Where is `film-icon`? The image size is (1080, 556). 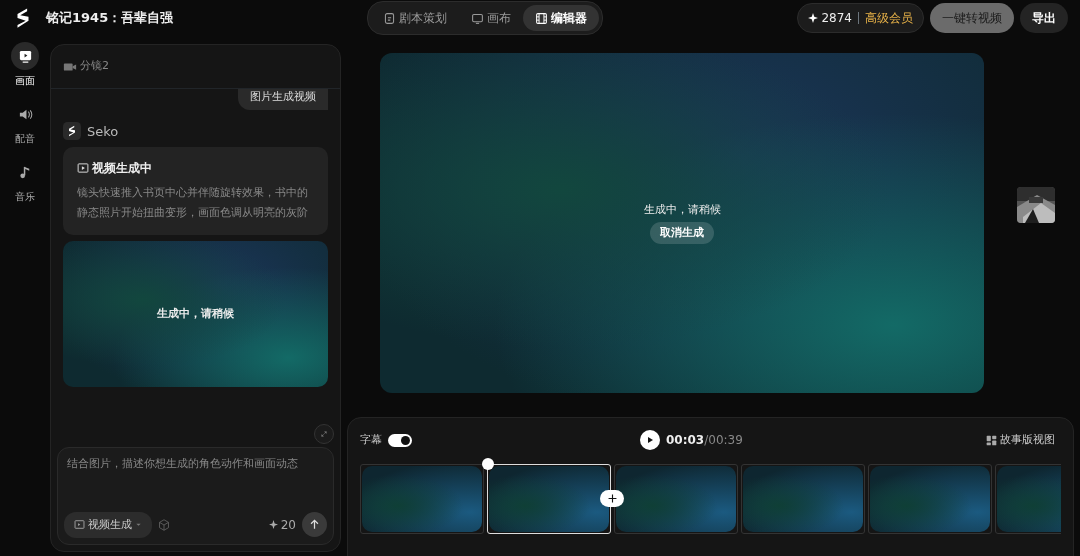
film-icon is located at coordinates (542, 18).